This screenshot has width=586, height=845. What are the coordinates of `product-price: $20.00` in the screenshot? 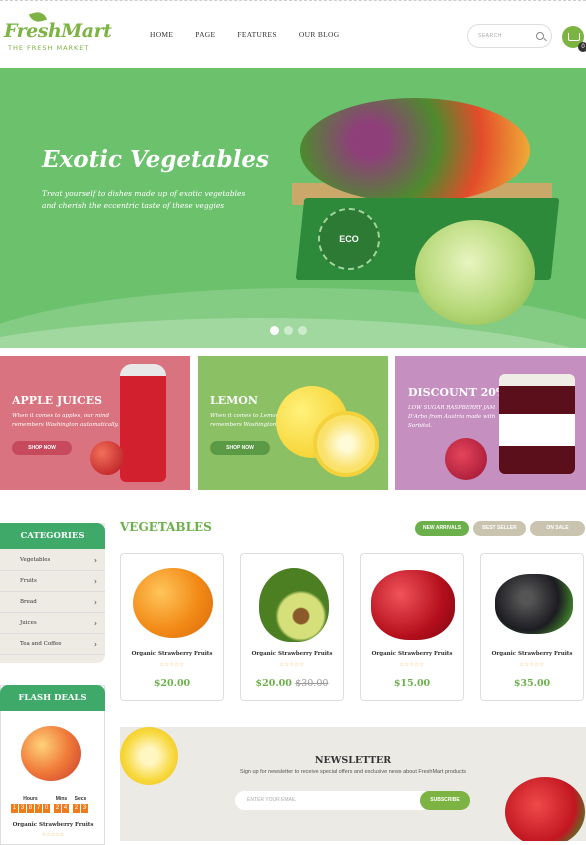 It's located at (172, 683).